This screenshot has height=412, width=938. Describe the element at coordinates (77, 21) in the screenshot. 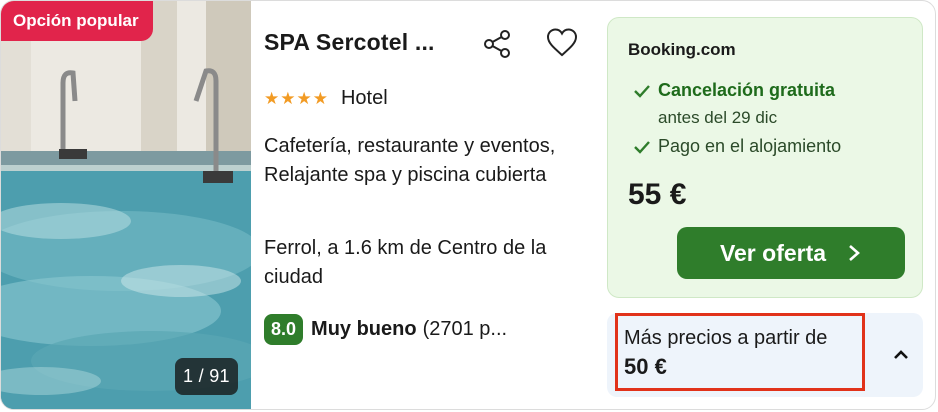

I see `popular-badge: Opción popular` at that location.